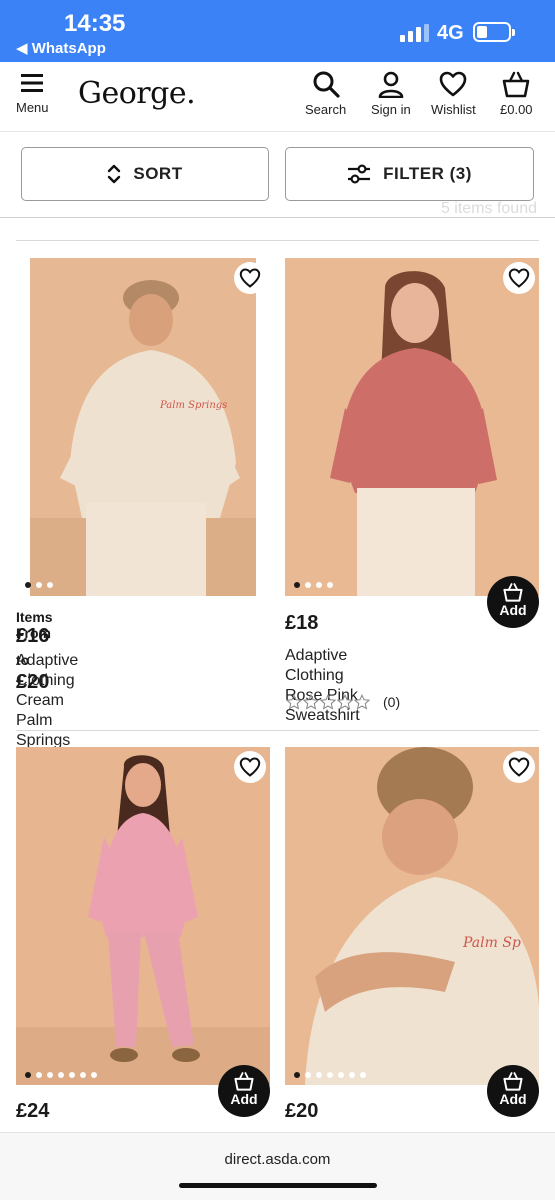  What do you see at coordinates (137, 93) in the screenshot?
I see `george-logo: George.` at bounding box center [137, 93].